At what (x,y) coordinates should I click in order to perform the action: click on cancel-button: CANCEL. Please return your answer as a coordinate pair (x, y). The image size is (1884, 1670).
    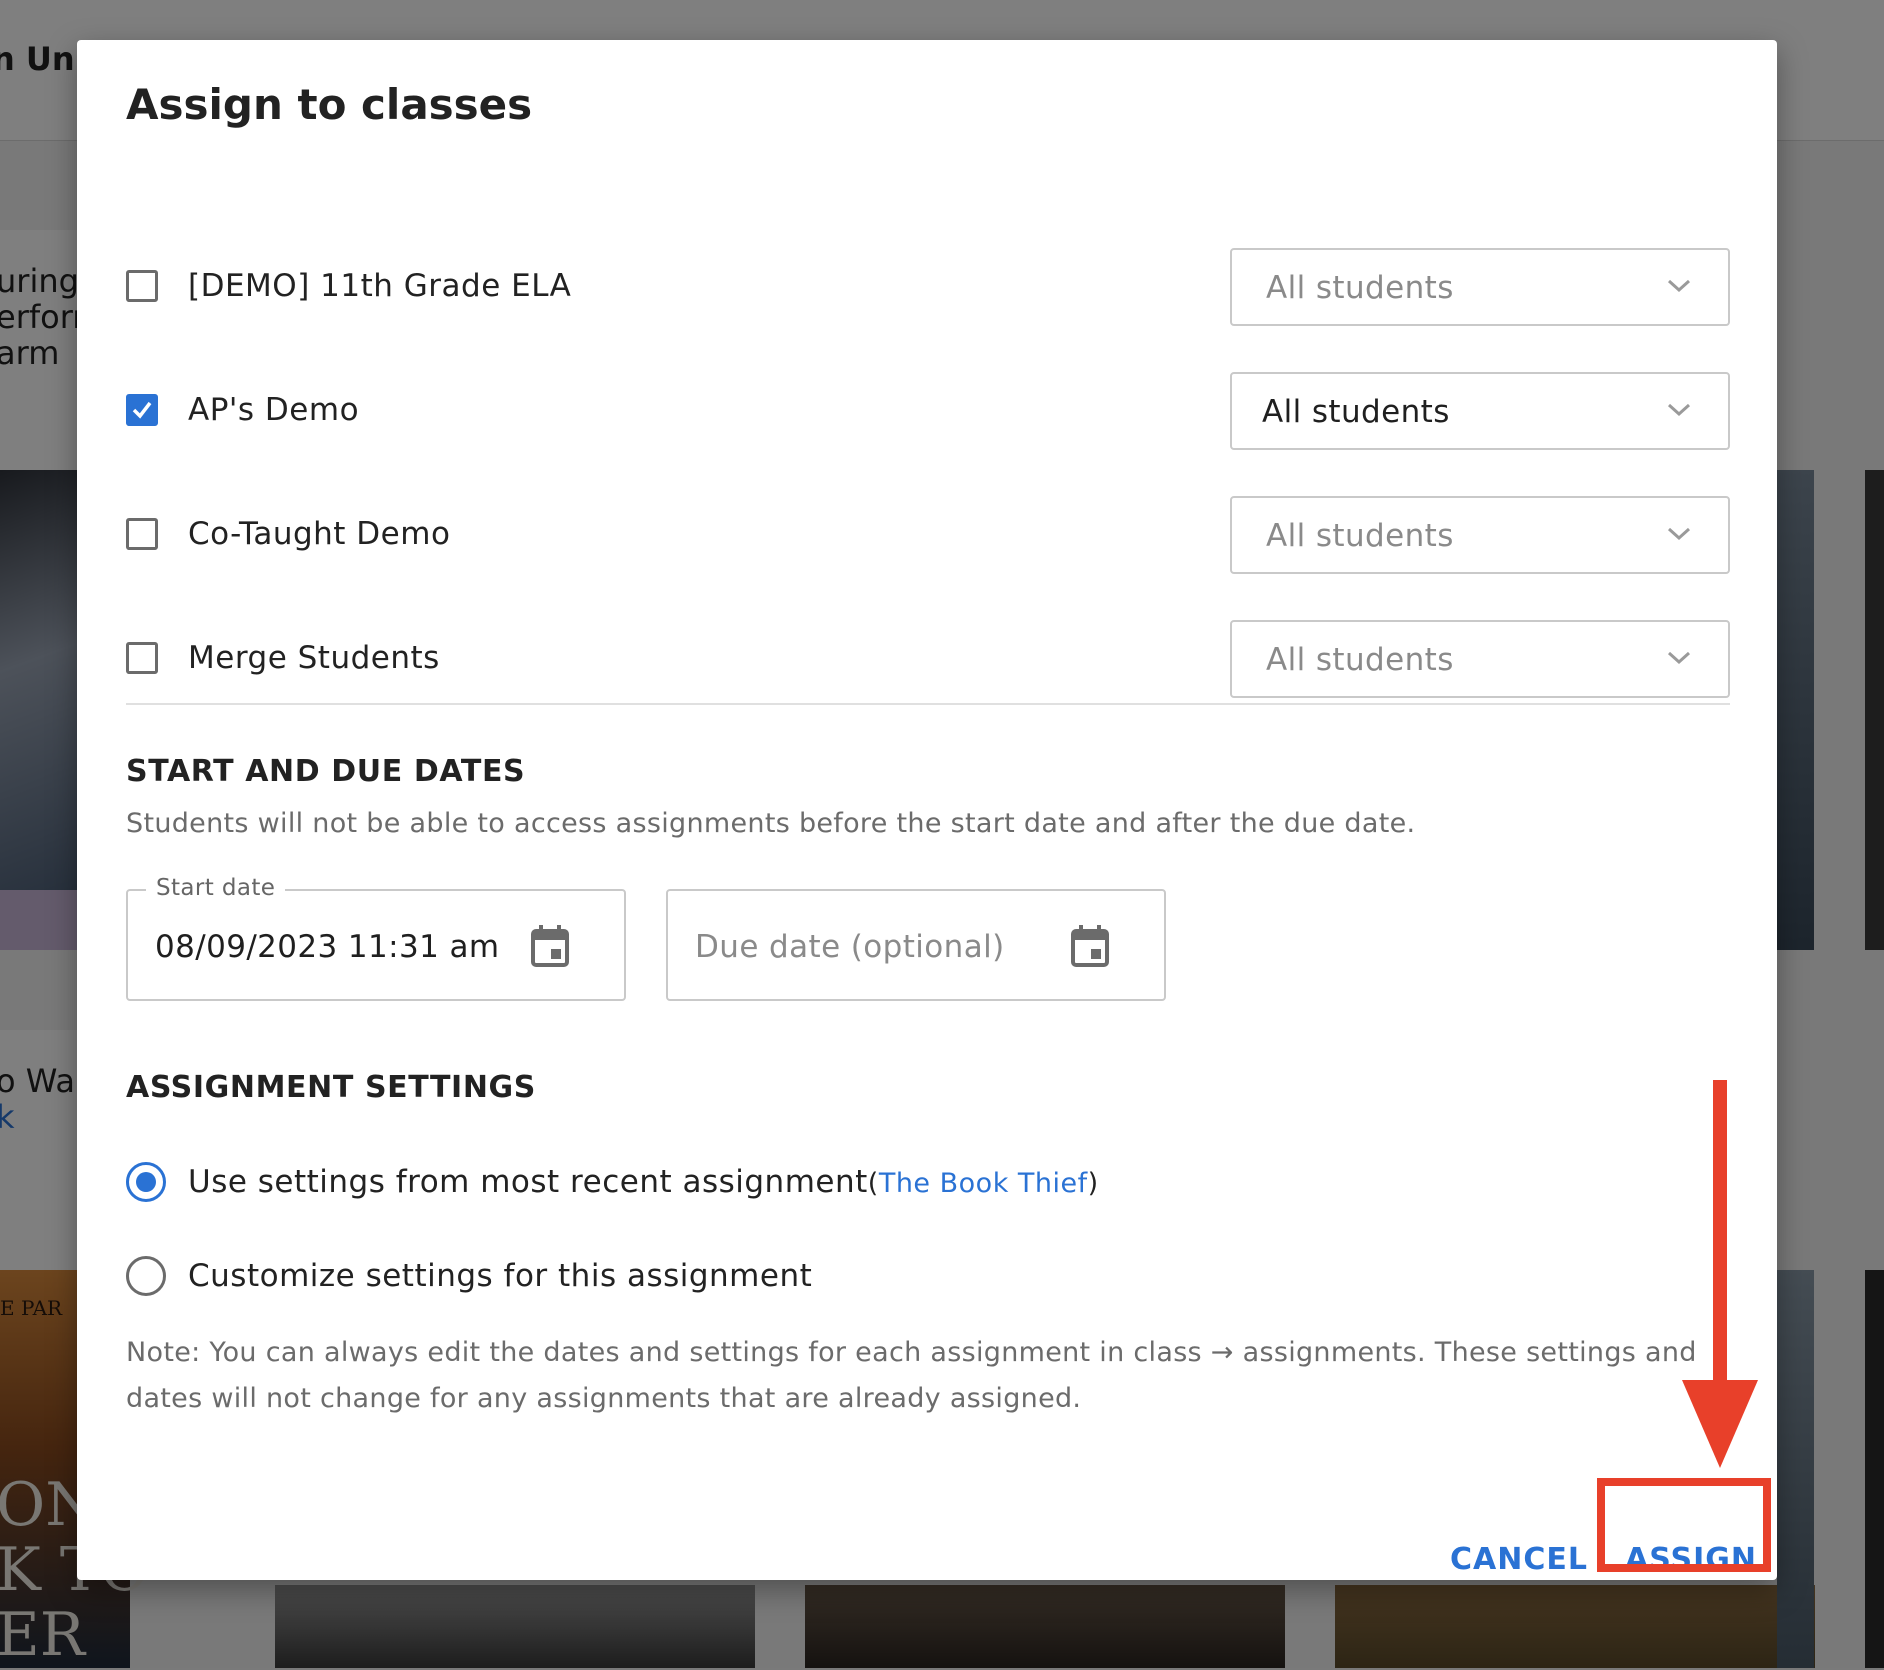
    Looking at the image, I should click on (1519, 1559).